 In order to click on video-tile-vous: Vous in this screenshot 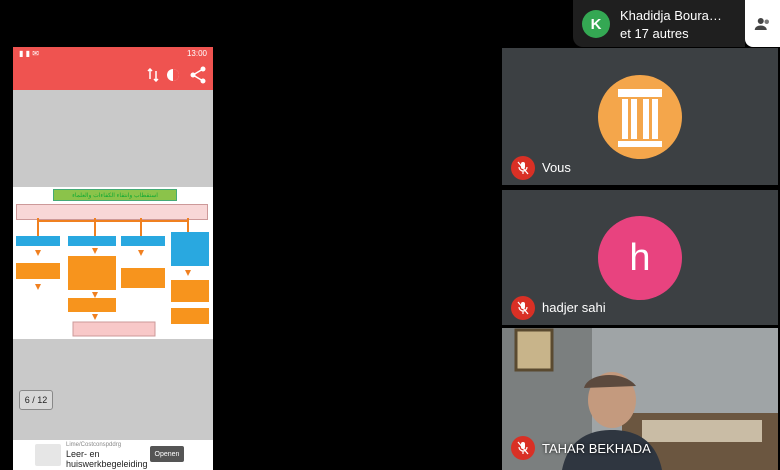, I will do `click(640, 116)`.